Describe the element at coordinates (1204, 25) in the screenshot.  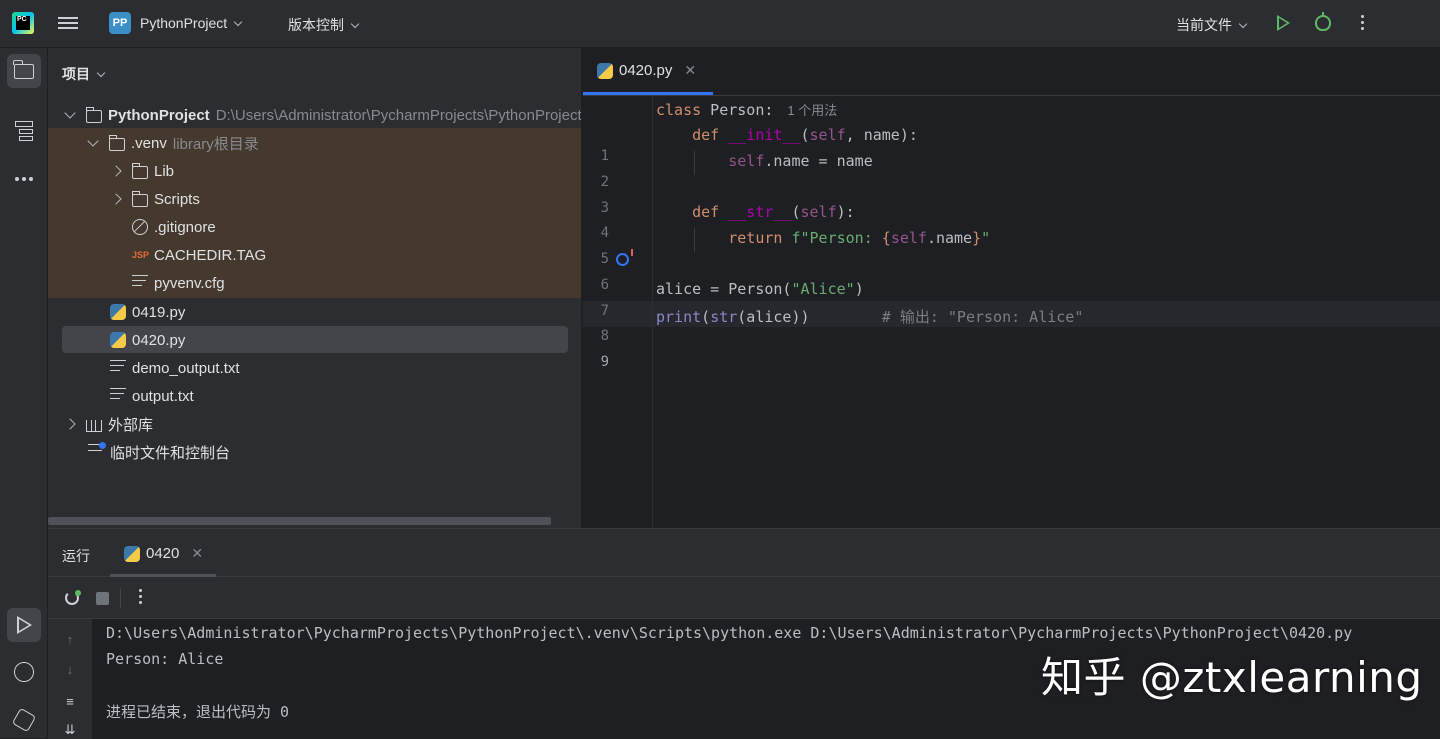
I see `run-config-label: 当前文件` at that location.